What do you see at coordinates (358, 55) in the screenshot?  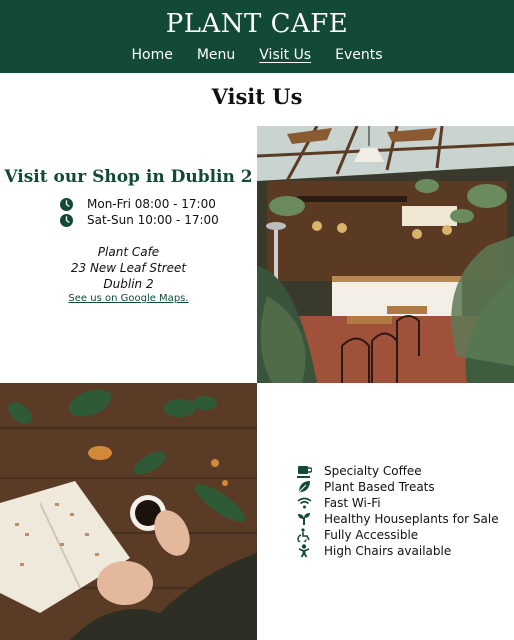 I see `nav-events: Events` at bounding box center [358, 55].